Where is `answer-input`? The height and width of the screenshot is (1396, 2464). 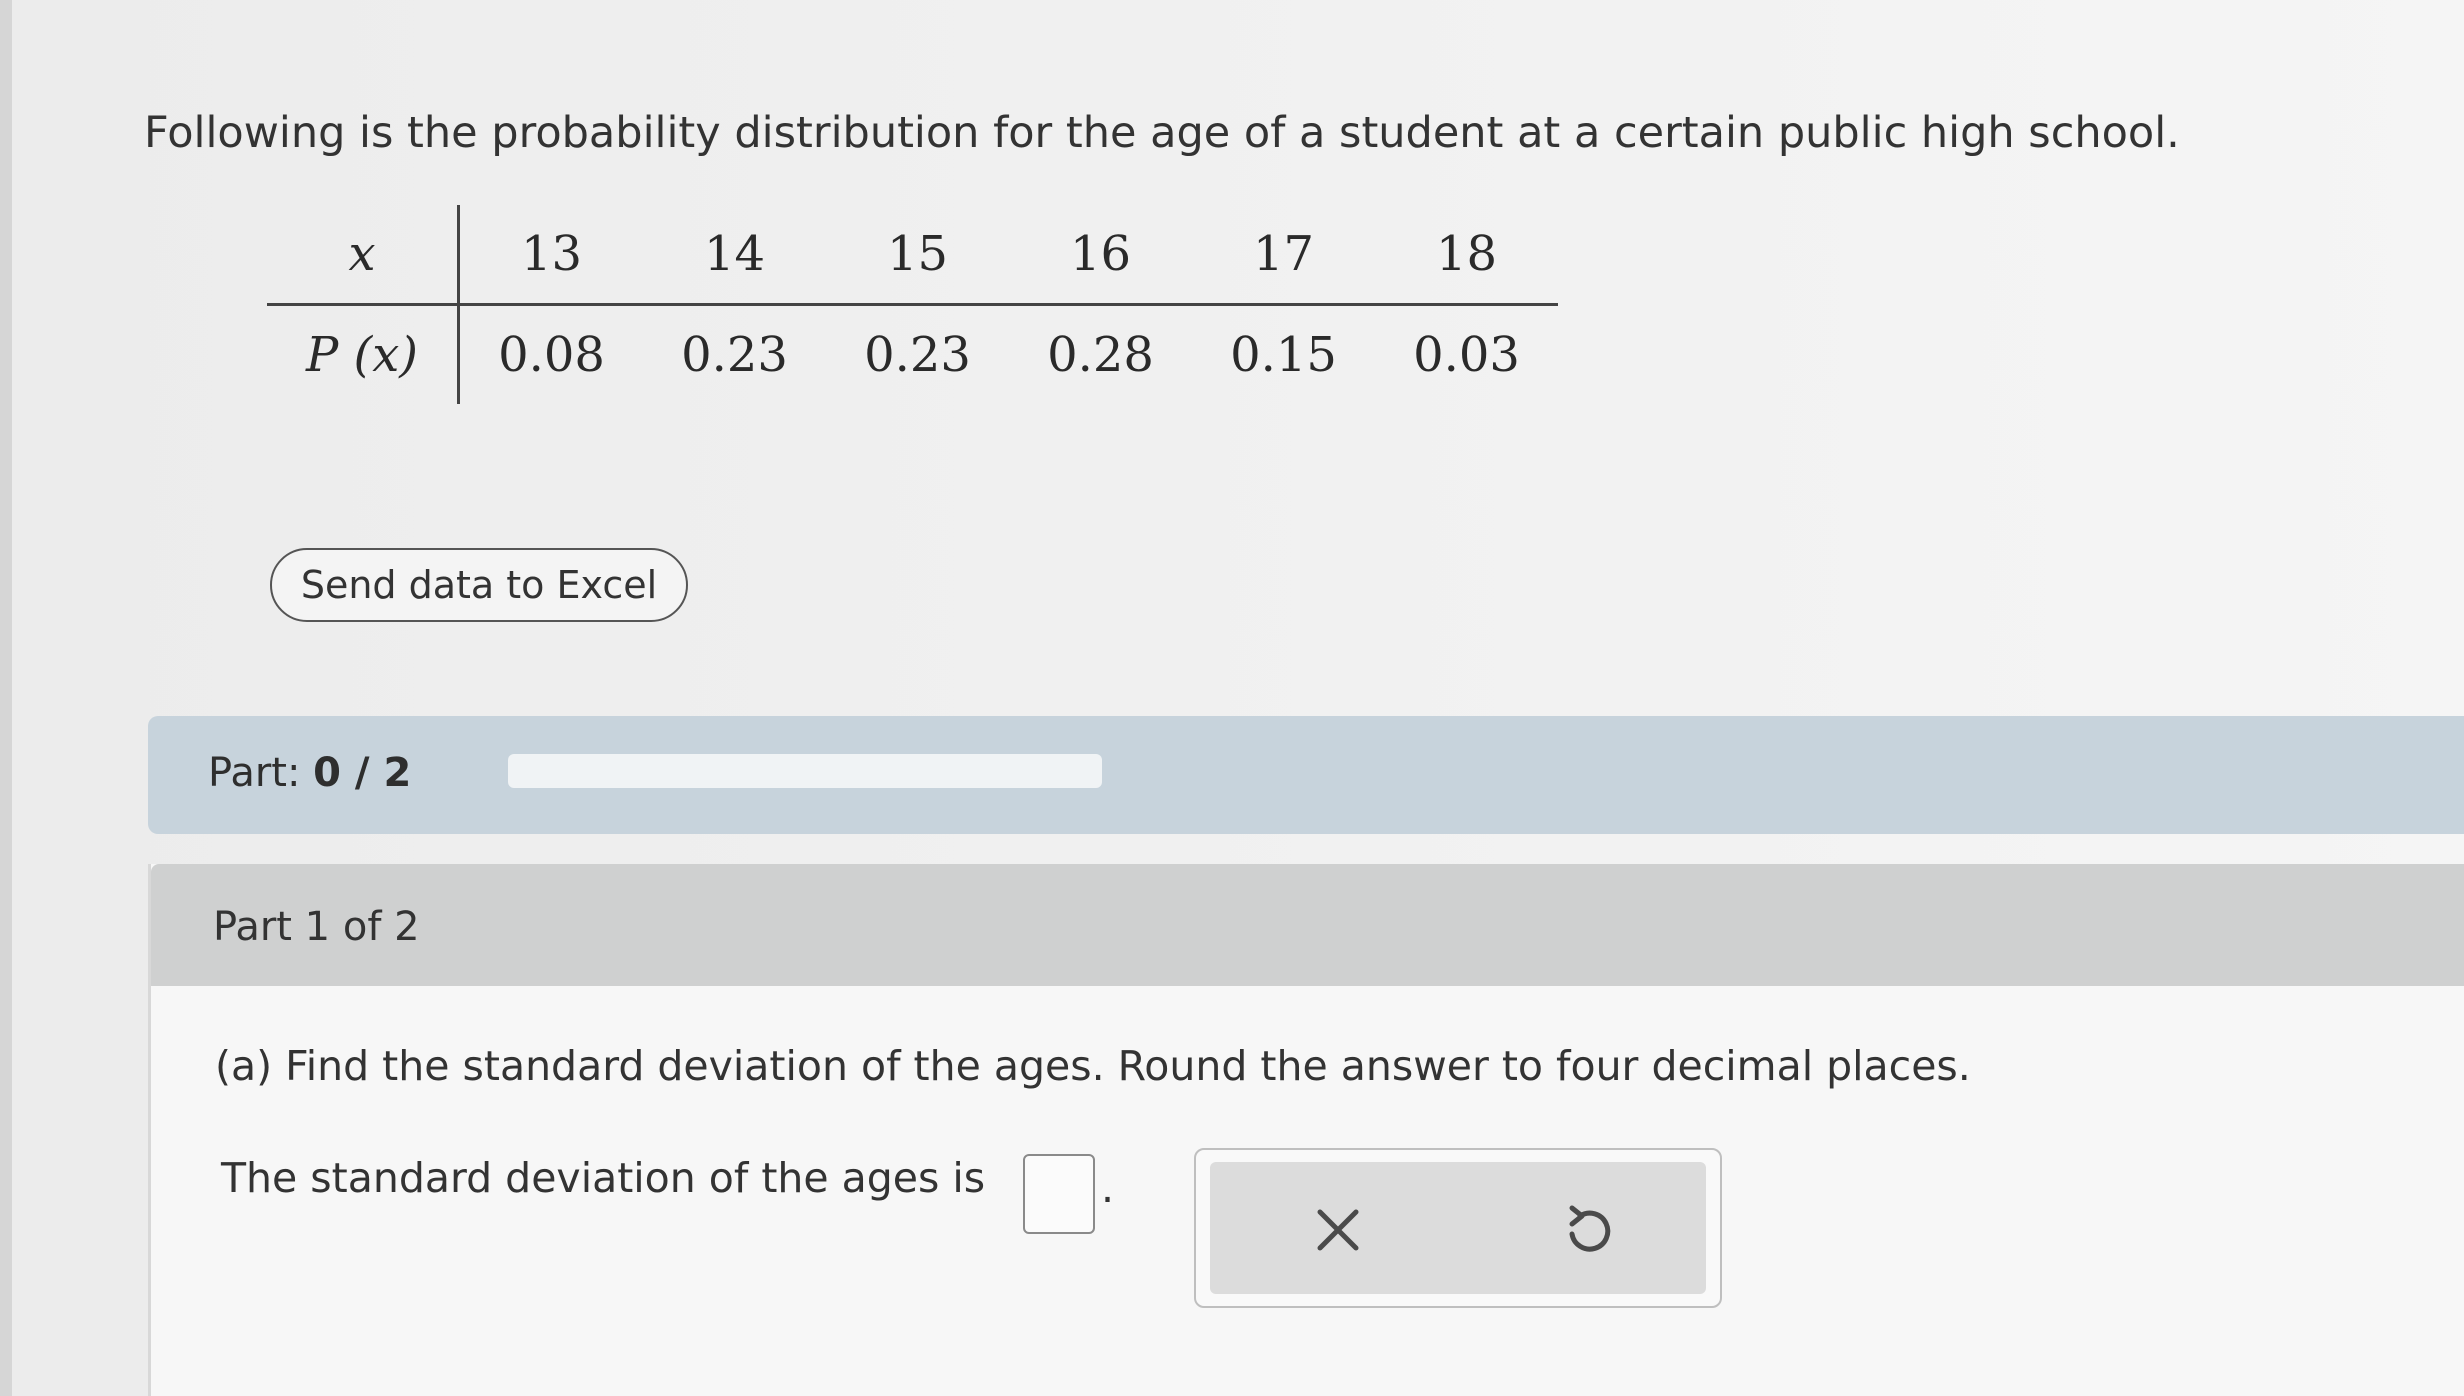 answer-input is located at coordinates (1059, 1194).